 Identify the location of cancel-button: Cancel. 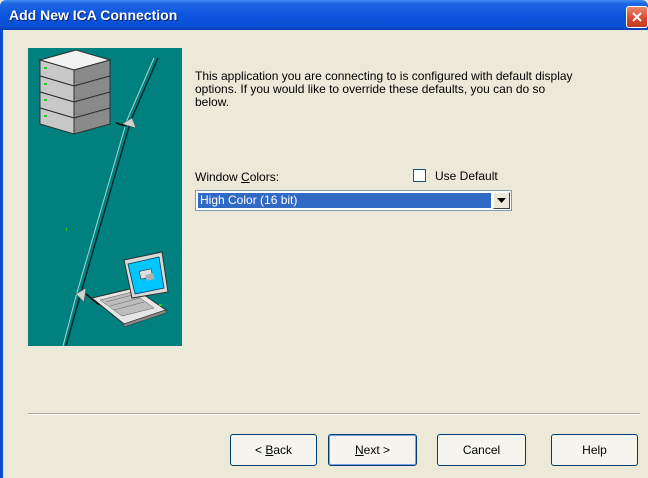
(481, 450).